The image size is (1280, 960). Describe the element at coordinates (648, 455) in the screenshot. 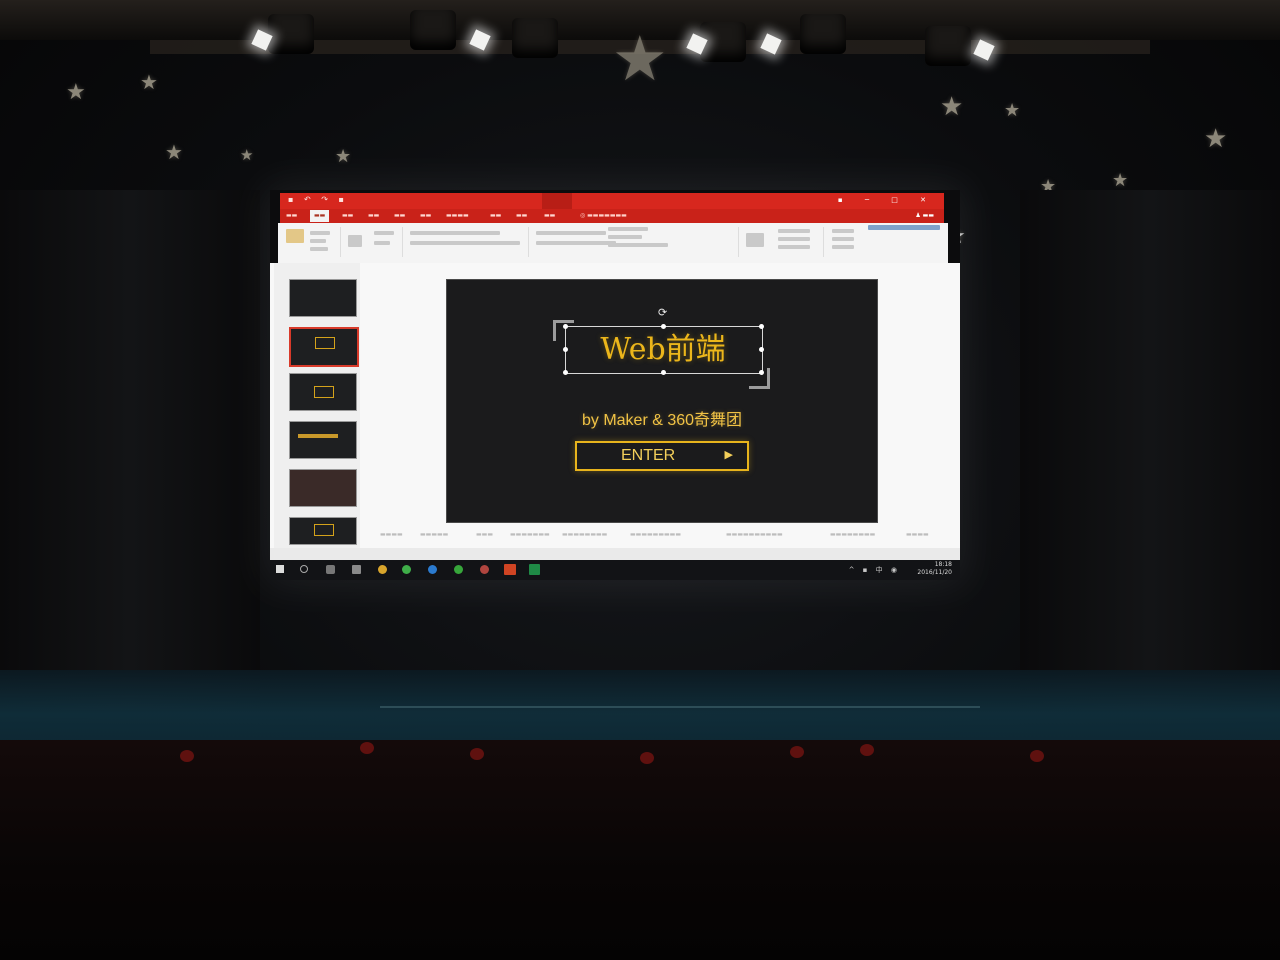

I see `enter-button-label: ENTER` at that location.